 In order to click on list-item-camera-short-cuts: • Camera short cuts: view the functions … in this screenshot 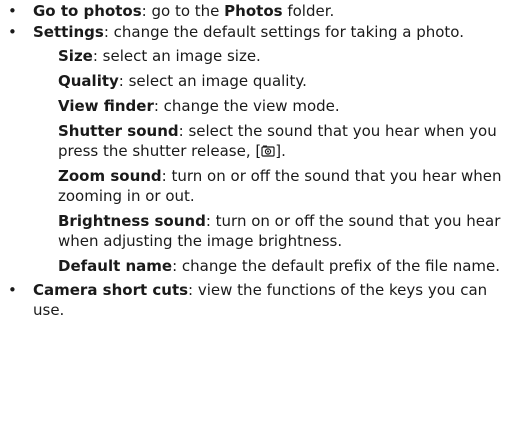, I will do `click(265, 300)`.